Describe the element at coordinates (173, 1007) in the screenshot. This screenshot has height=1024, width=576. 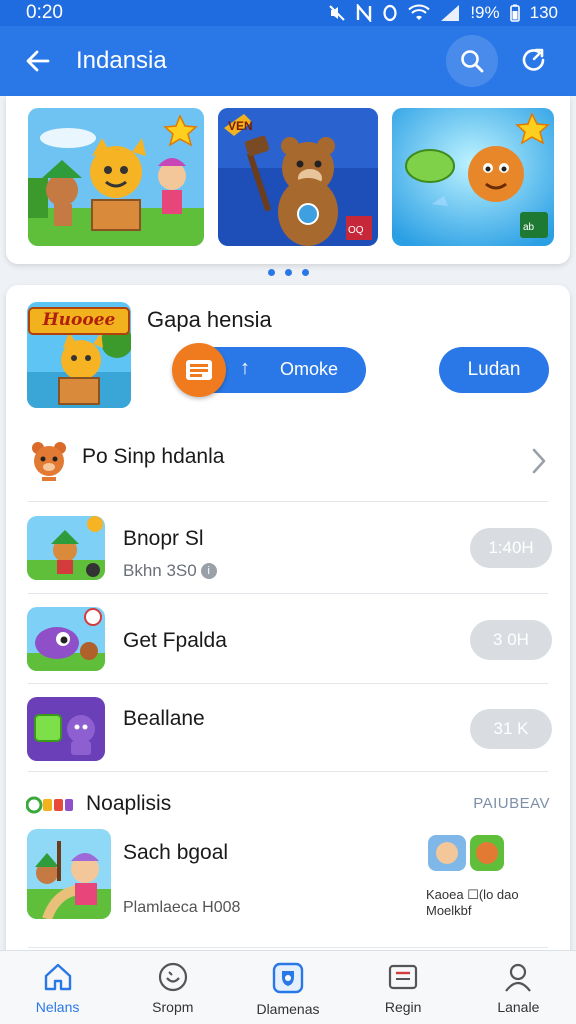
I see `nav-label: Sropm` at that location.